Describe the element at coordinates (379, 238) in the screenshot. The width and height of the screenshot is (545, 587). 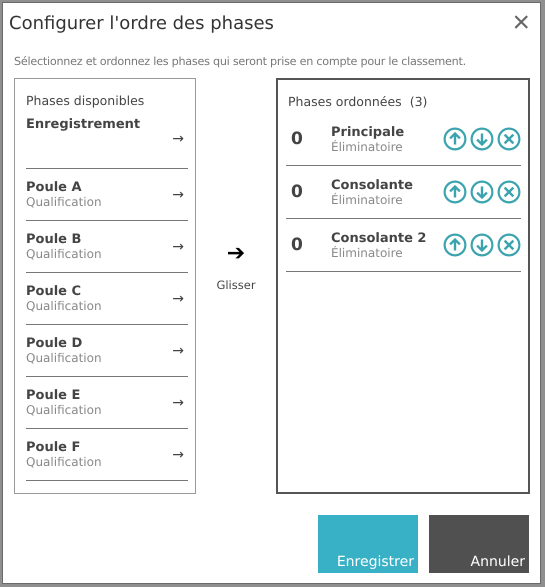
I see `phase-name: Consolante 2` at that location.